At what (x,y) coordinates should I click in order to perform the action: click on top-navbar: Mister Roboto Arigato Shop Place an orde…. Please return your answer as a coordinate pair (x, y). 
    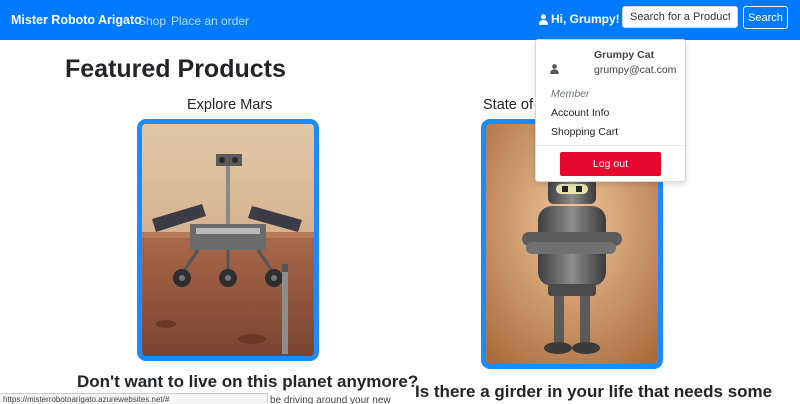
    Looking at the image, I should click on (400, 20).